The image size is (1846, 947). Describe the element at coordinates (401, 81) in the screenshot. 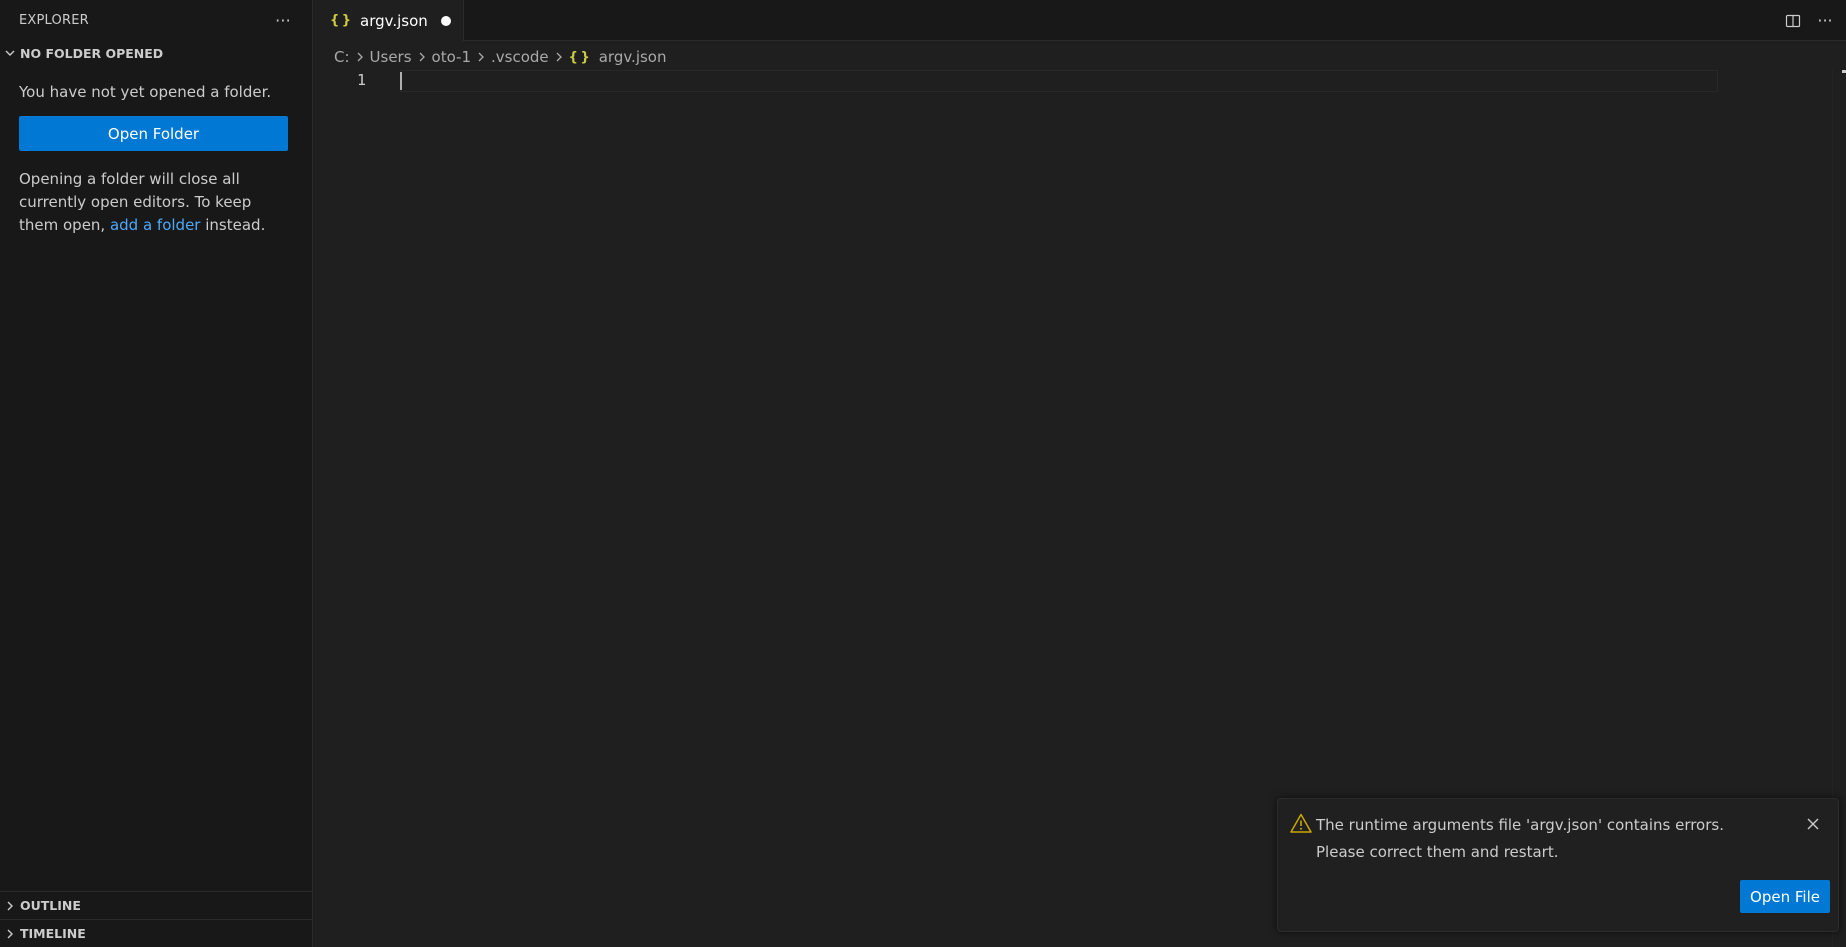

I see `text-cursor` at that location.